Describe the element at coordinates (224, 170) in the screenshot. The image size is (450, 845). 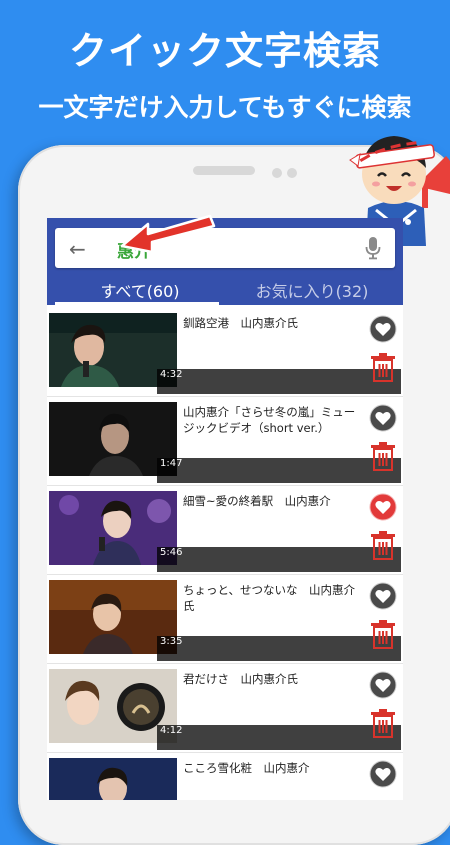
I see `phone-speaker` at that location.